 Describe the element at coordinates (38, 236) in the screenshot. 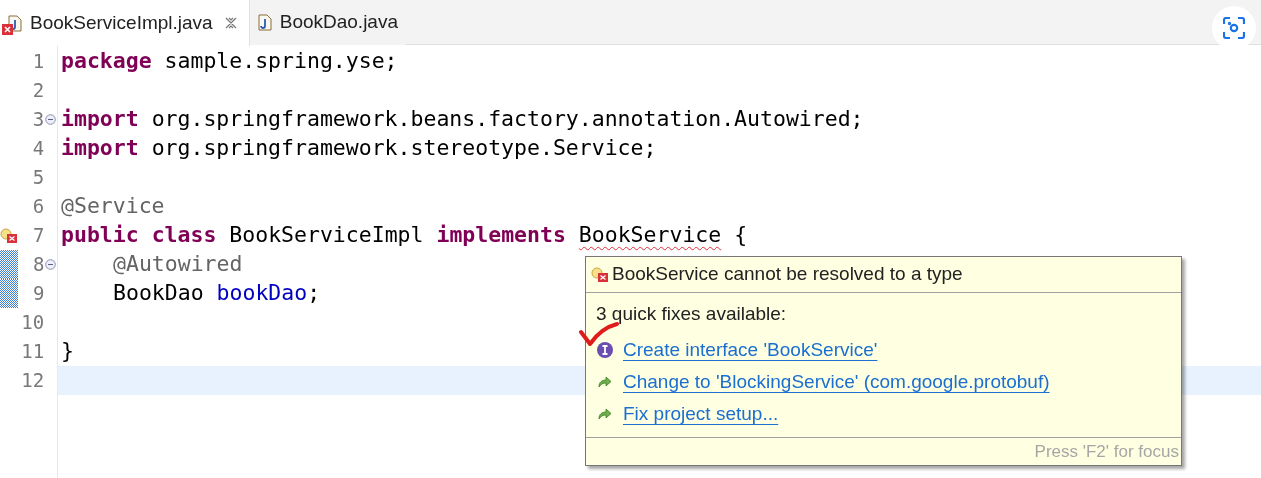

I see `line-number: 7` at that location.